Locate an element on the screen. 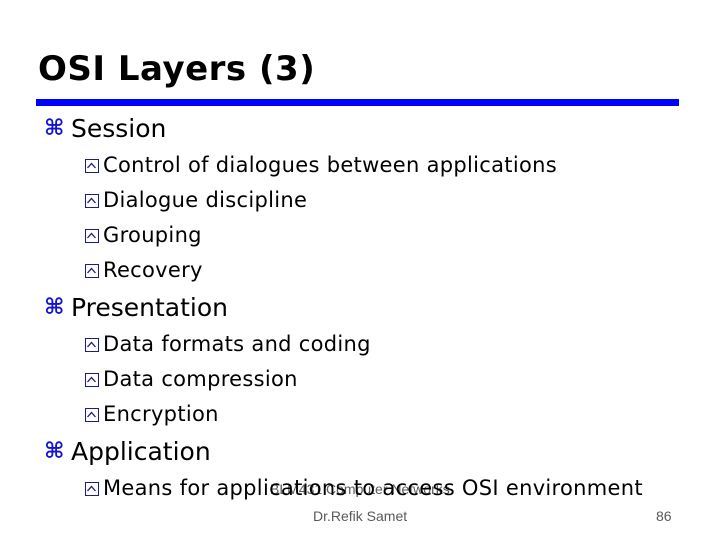  list-item: Grouping is located at coordinates (143, 235).